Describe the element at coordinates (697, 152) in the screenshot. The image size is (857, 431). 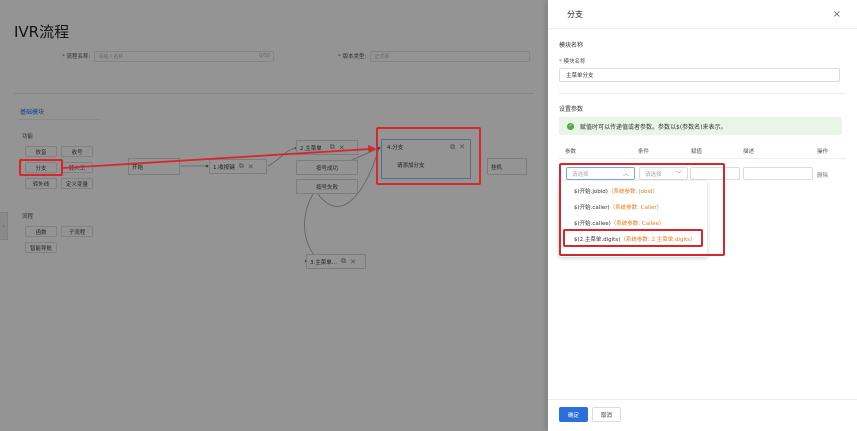
I see `col-value: 赋值` at that location.